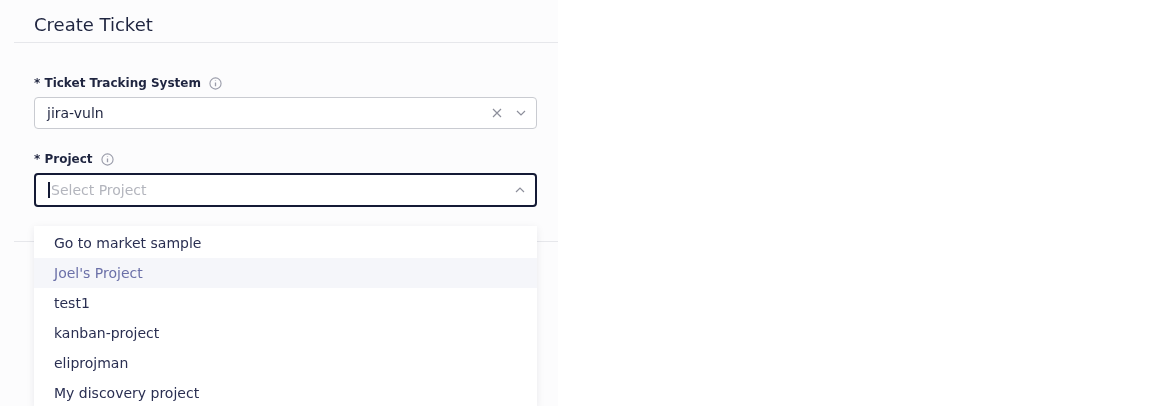 The width and height of the screenshot is (1156, 406). What do you see at coordinates (285, 303) in the screenshot?
I see `dropdown-option: test1` at bounding box center [285, 303].